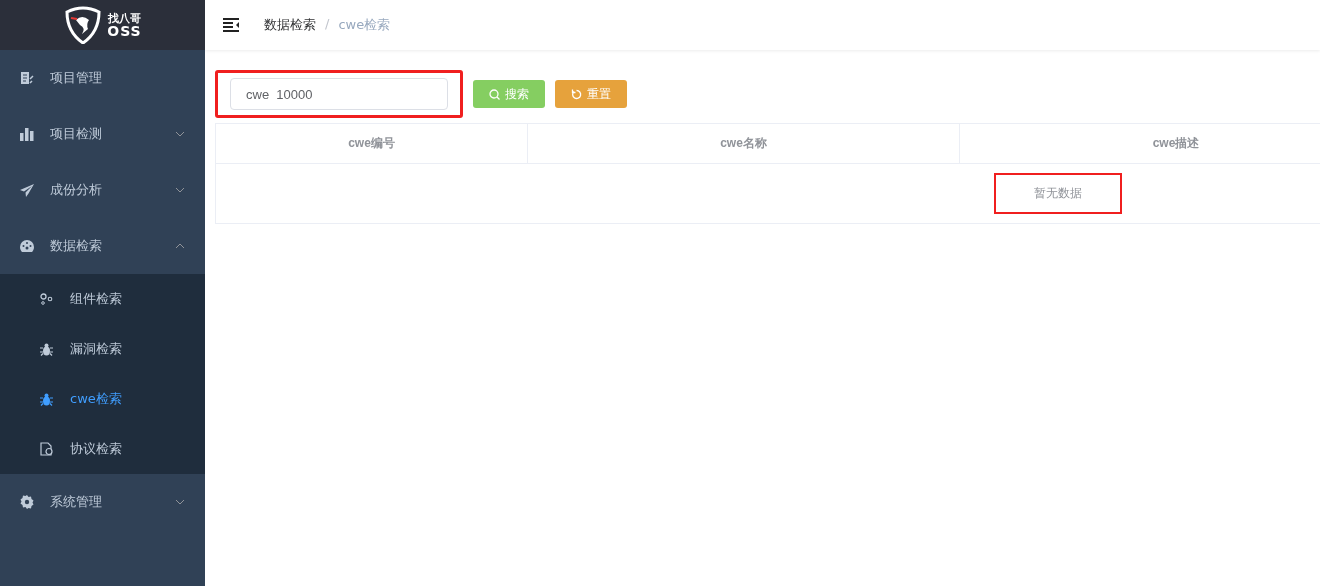 The width and height of the screenshot is (1320, 586). I want to click on menu-item: 成份分析, so click(102, 190).